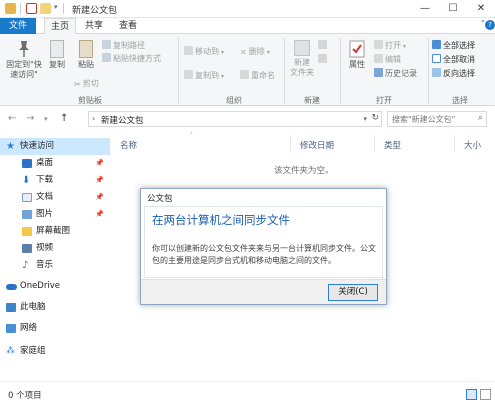  Describe the element at coordinates (257, 75) in the screenshot. I see `rename-button: 重命名` at that location.